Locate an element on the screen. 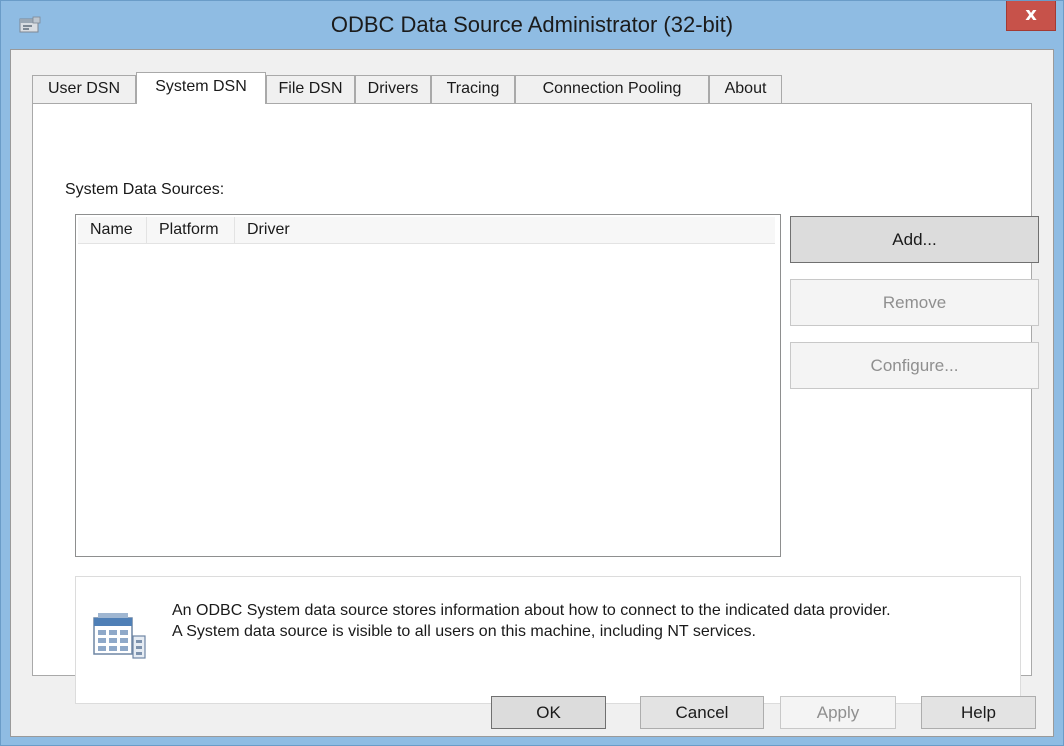 This screenshot has width=1064, height=746. tab-about: About is located at coordinates (745, 89).